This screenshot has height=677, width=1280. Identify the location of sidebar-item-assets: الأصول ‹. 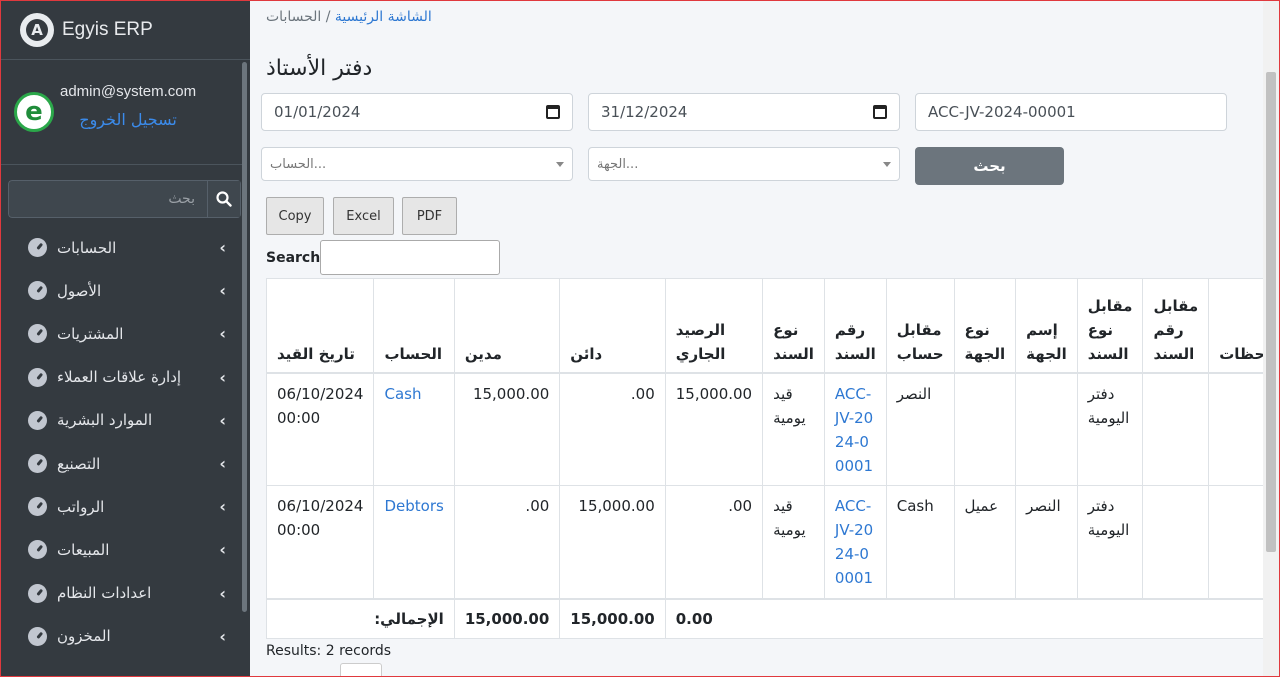
(125, 290).